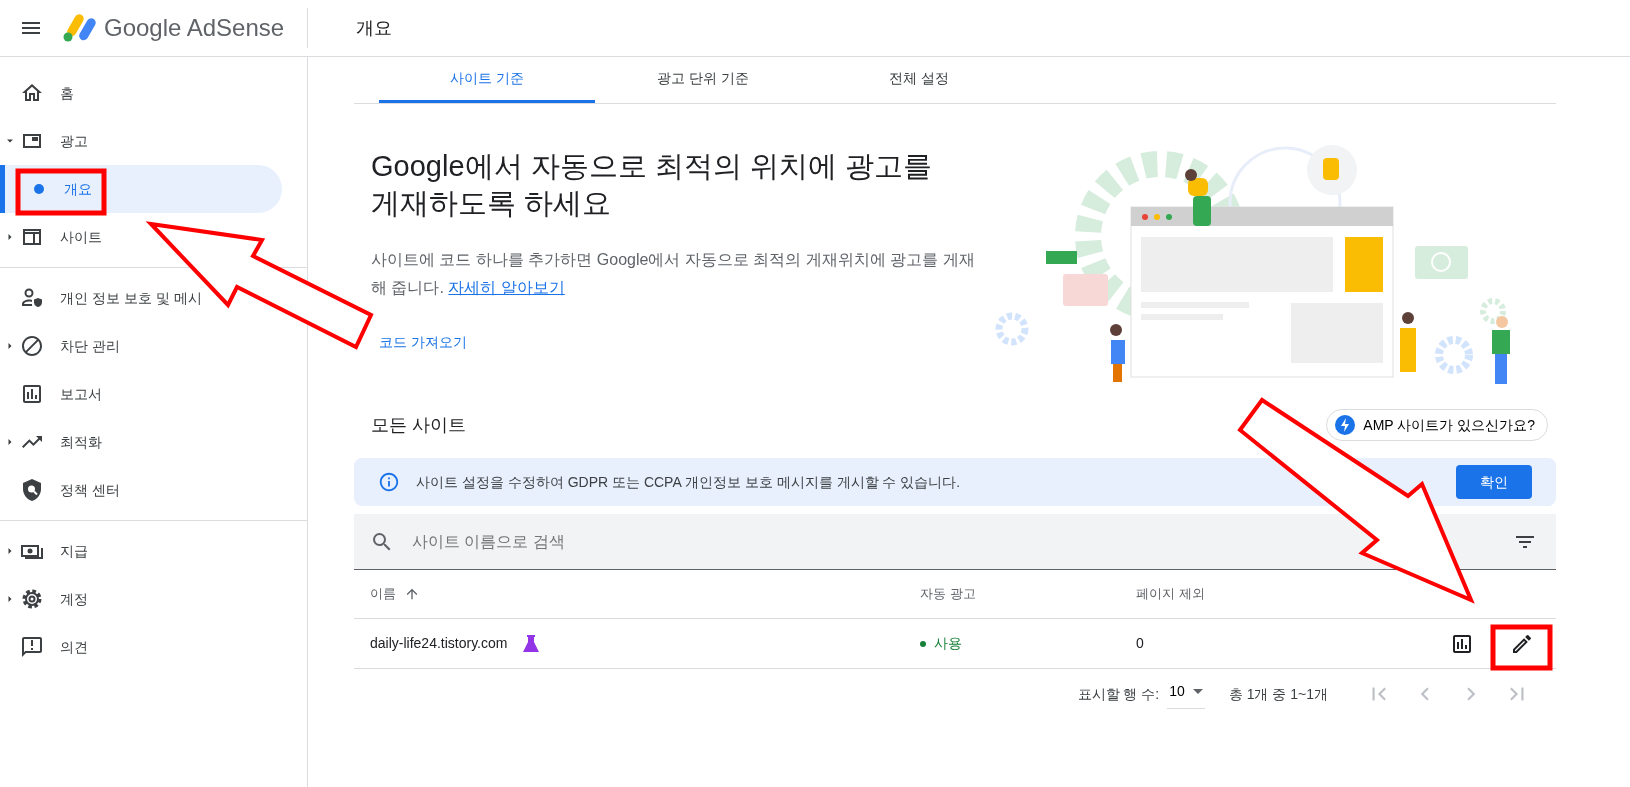  Describe the element at coordinates (948, 643) in the screenshot. I see `status-text: 사용` at that location.